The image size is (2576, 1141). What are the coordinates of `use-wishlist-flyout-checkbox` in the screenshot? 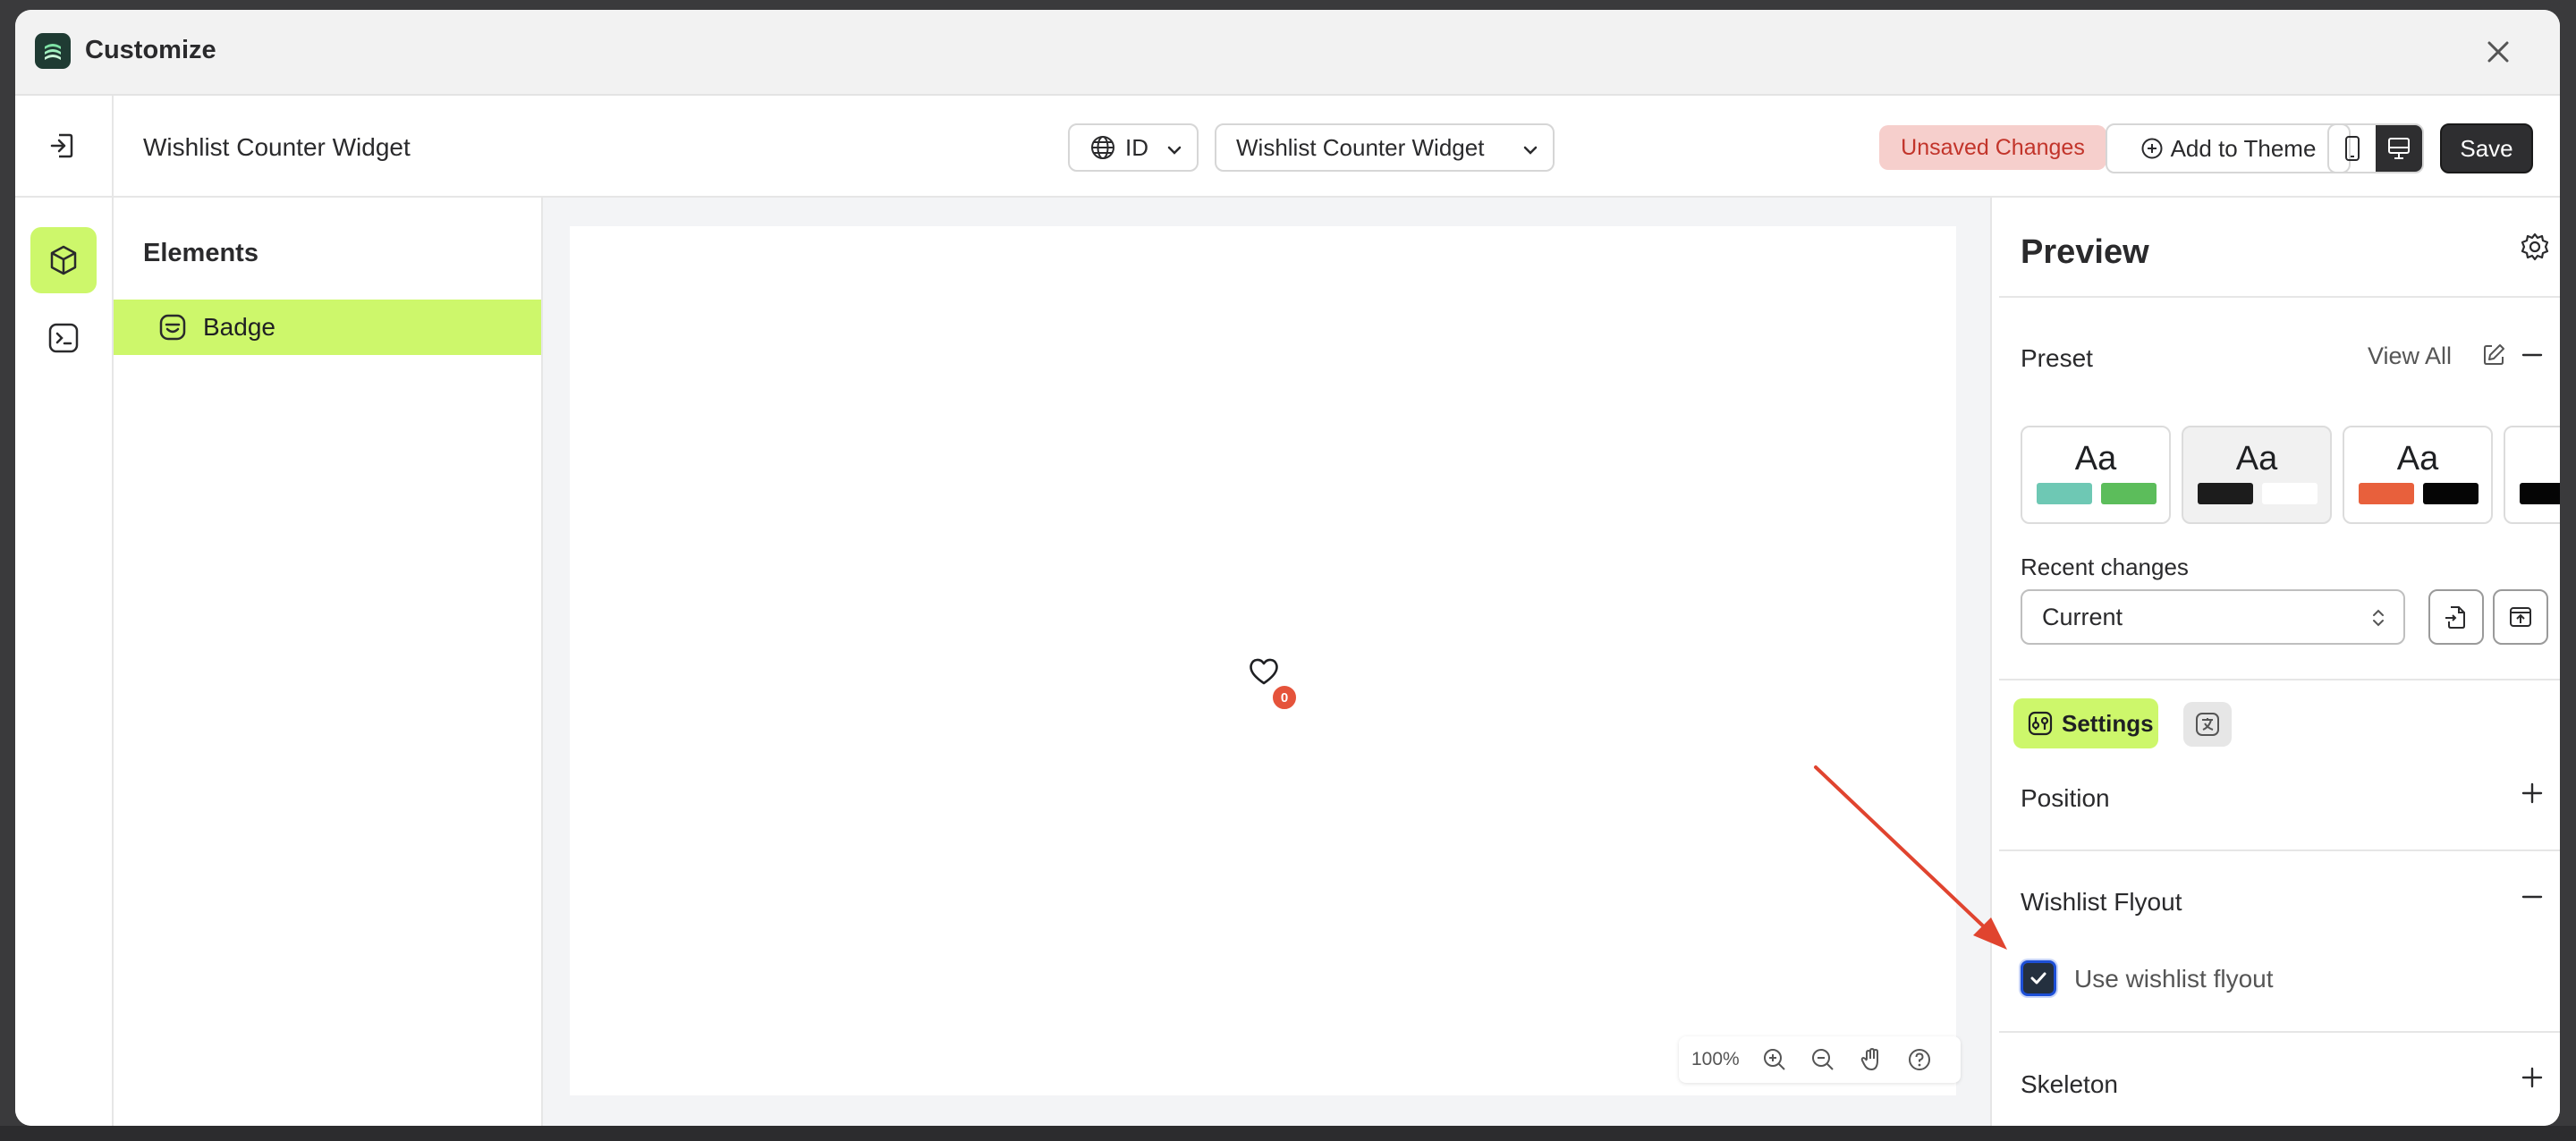 It's located at (2038, 978).